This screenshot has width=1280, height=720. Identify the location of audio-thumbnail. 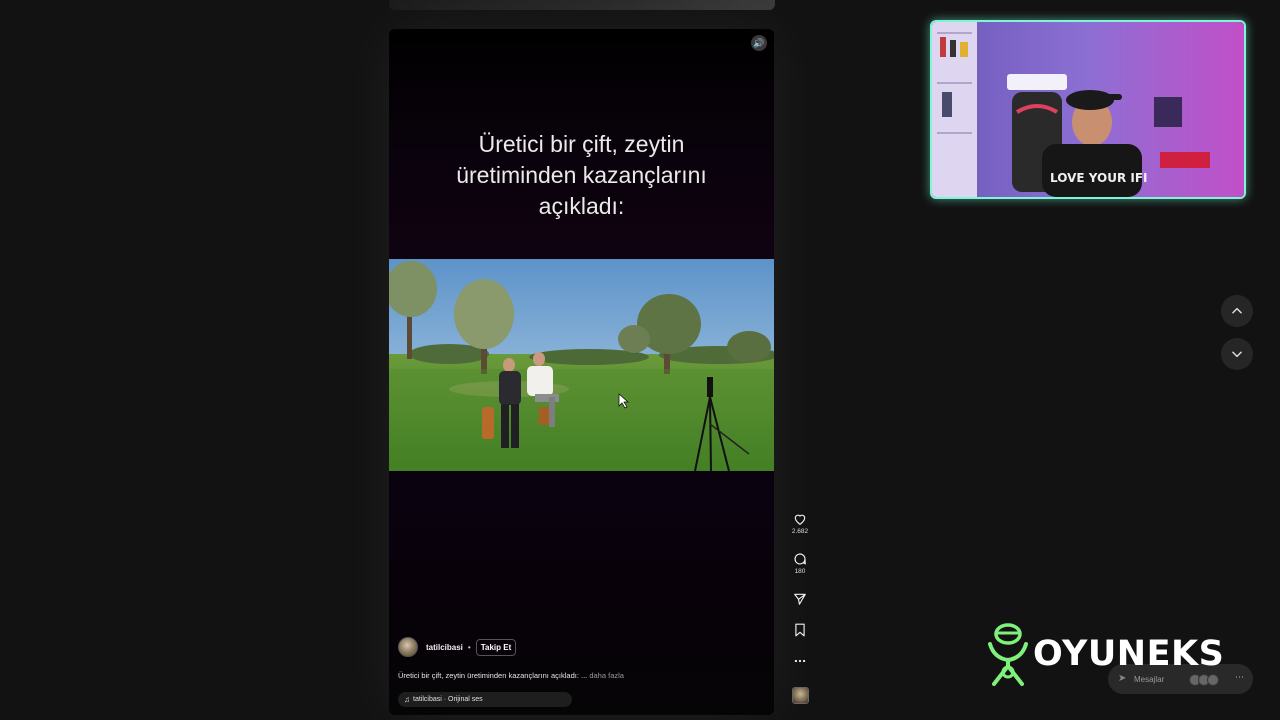
(800, 695).